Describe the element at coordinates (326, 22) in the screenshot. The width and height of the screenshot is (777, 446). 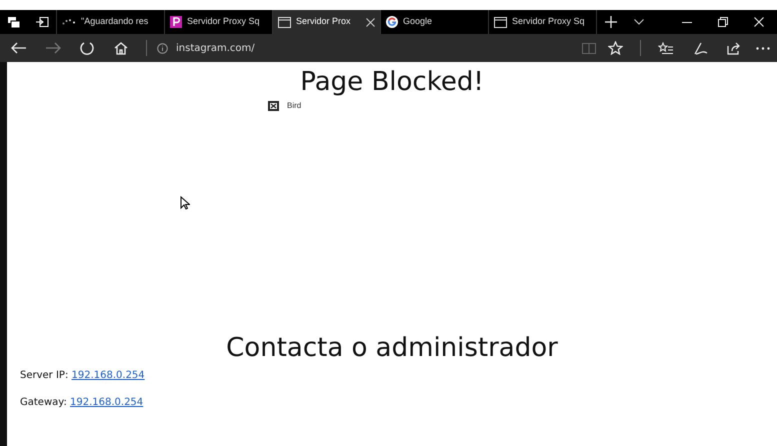
I see `browser-tab: Servidor Prox` at that location.